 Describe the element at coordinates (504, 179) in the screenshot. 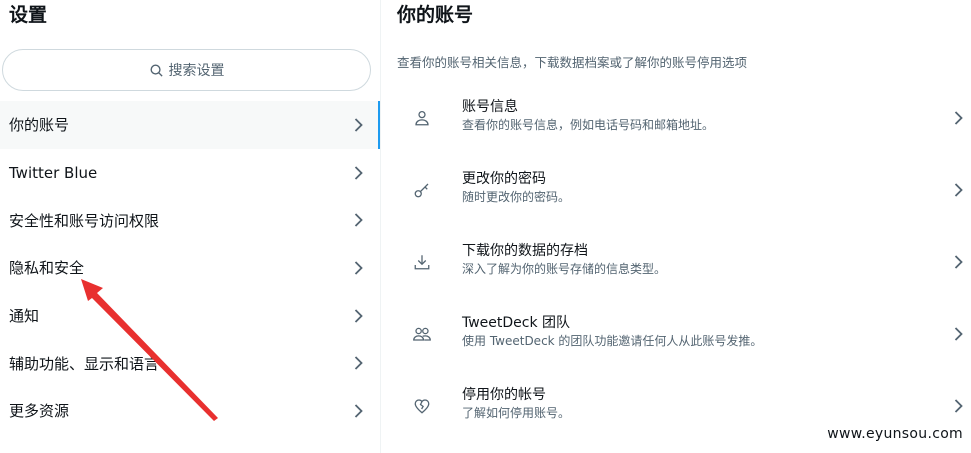

I see `row-title: 更改你的密码` at that location.